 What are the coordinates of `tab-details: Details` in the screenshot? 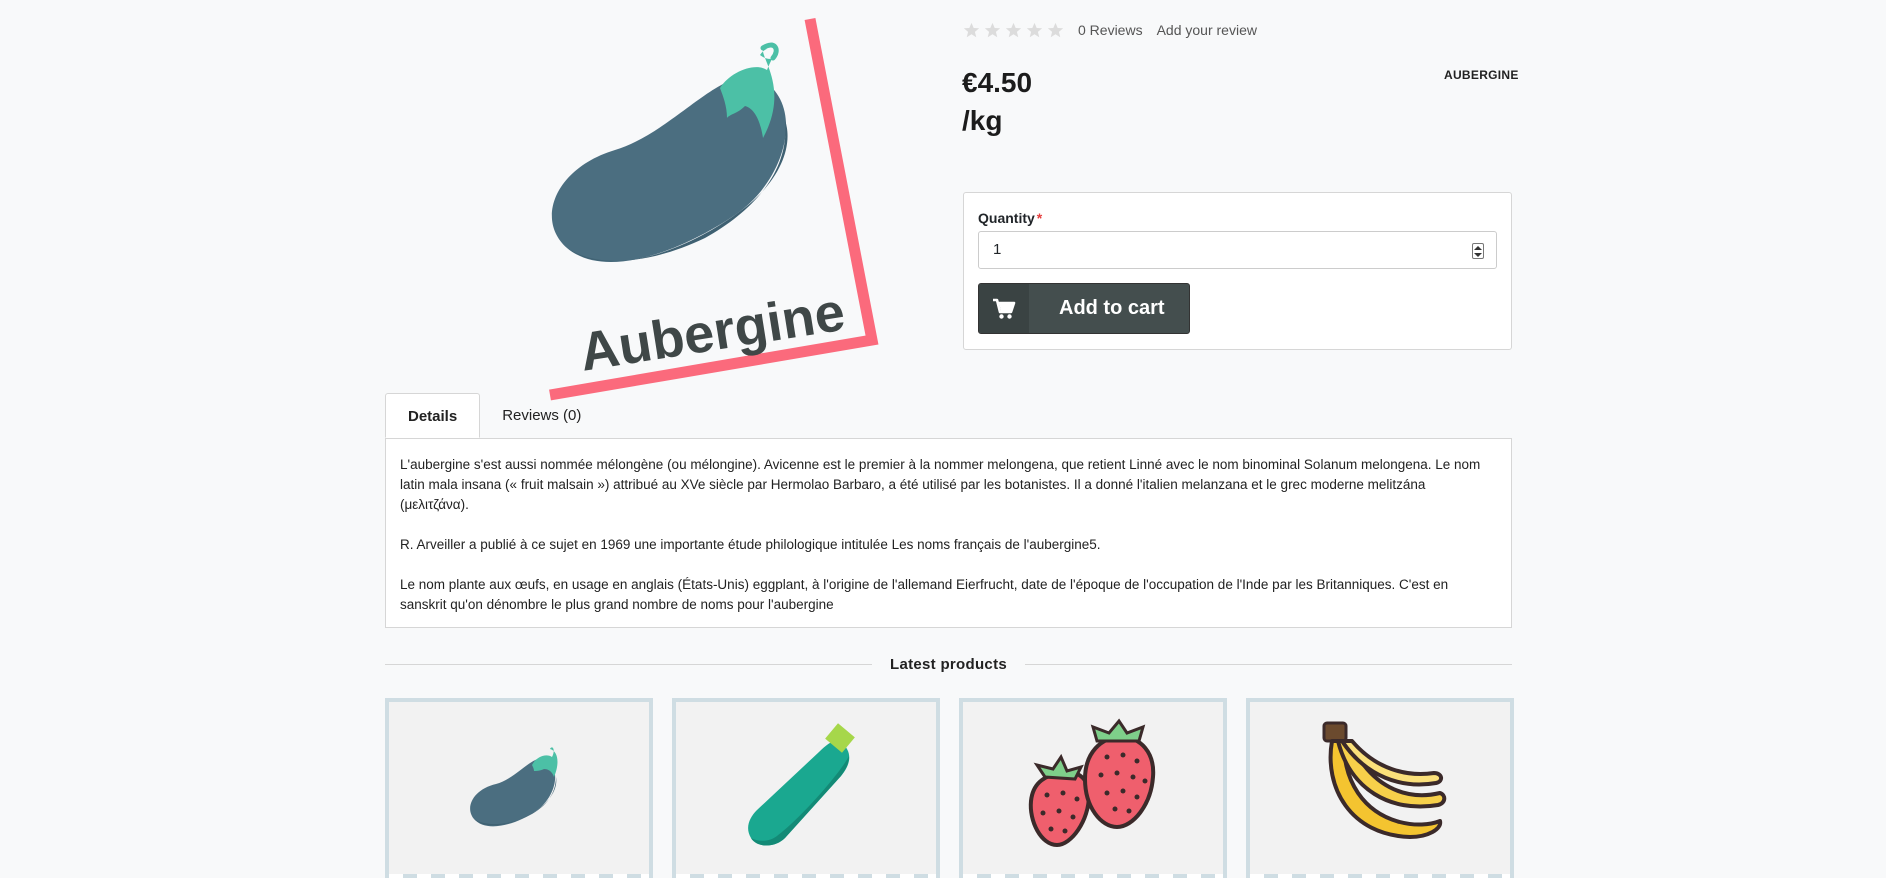 It's located at (433, 415).